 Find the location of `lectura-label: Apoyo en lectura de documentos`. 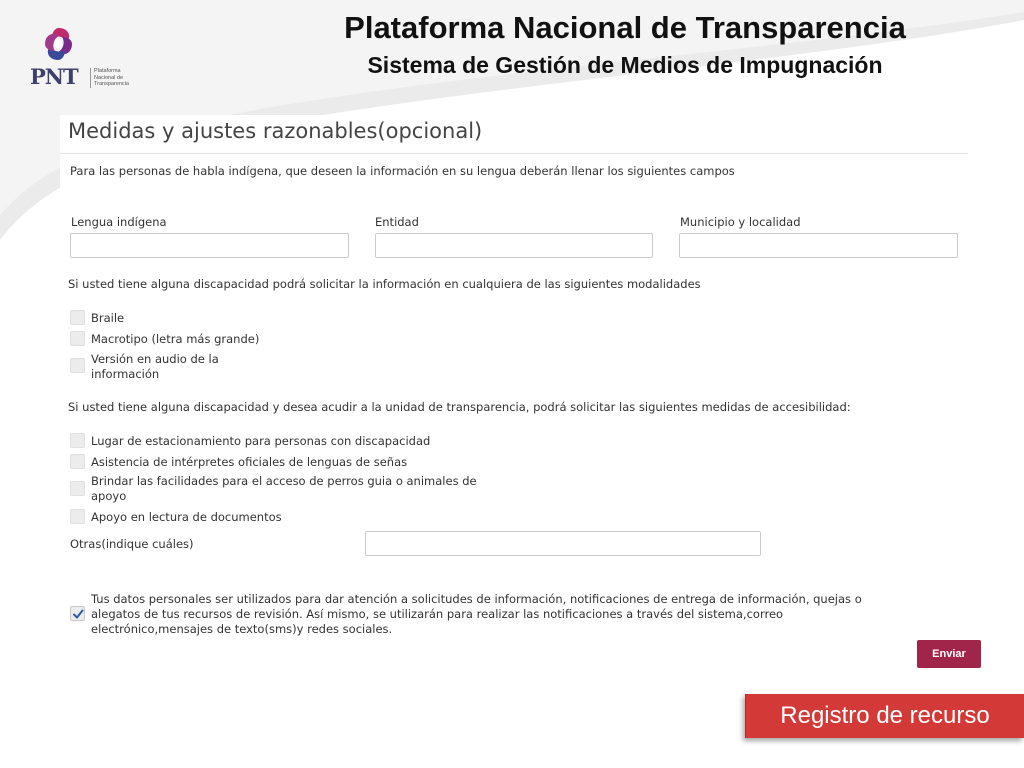

lectura-label: Apoyo en lectura de documentos is located at coordinates (186, 517).